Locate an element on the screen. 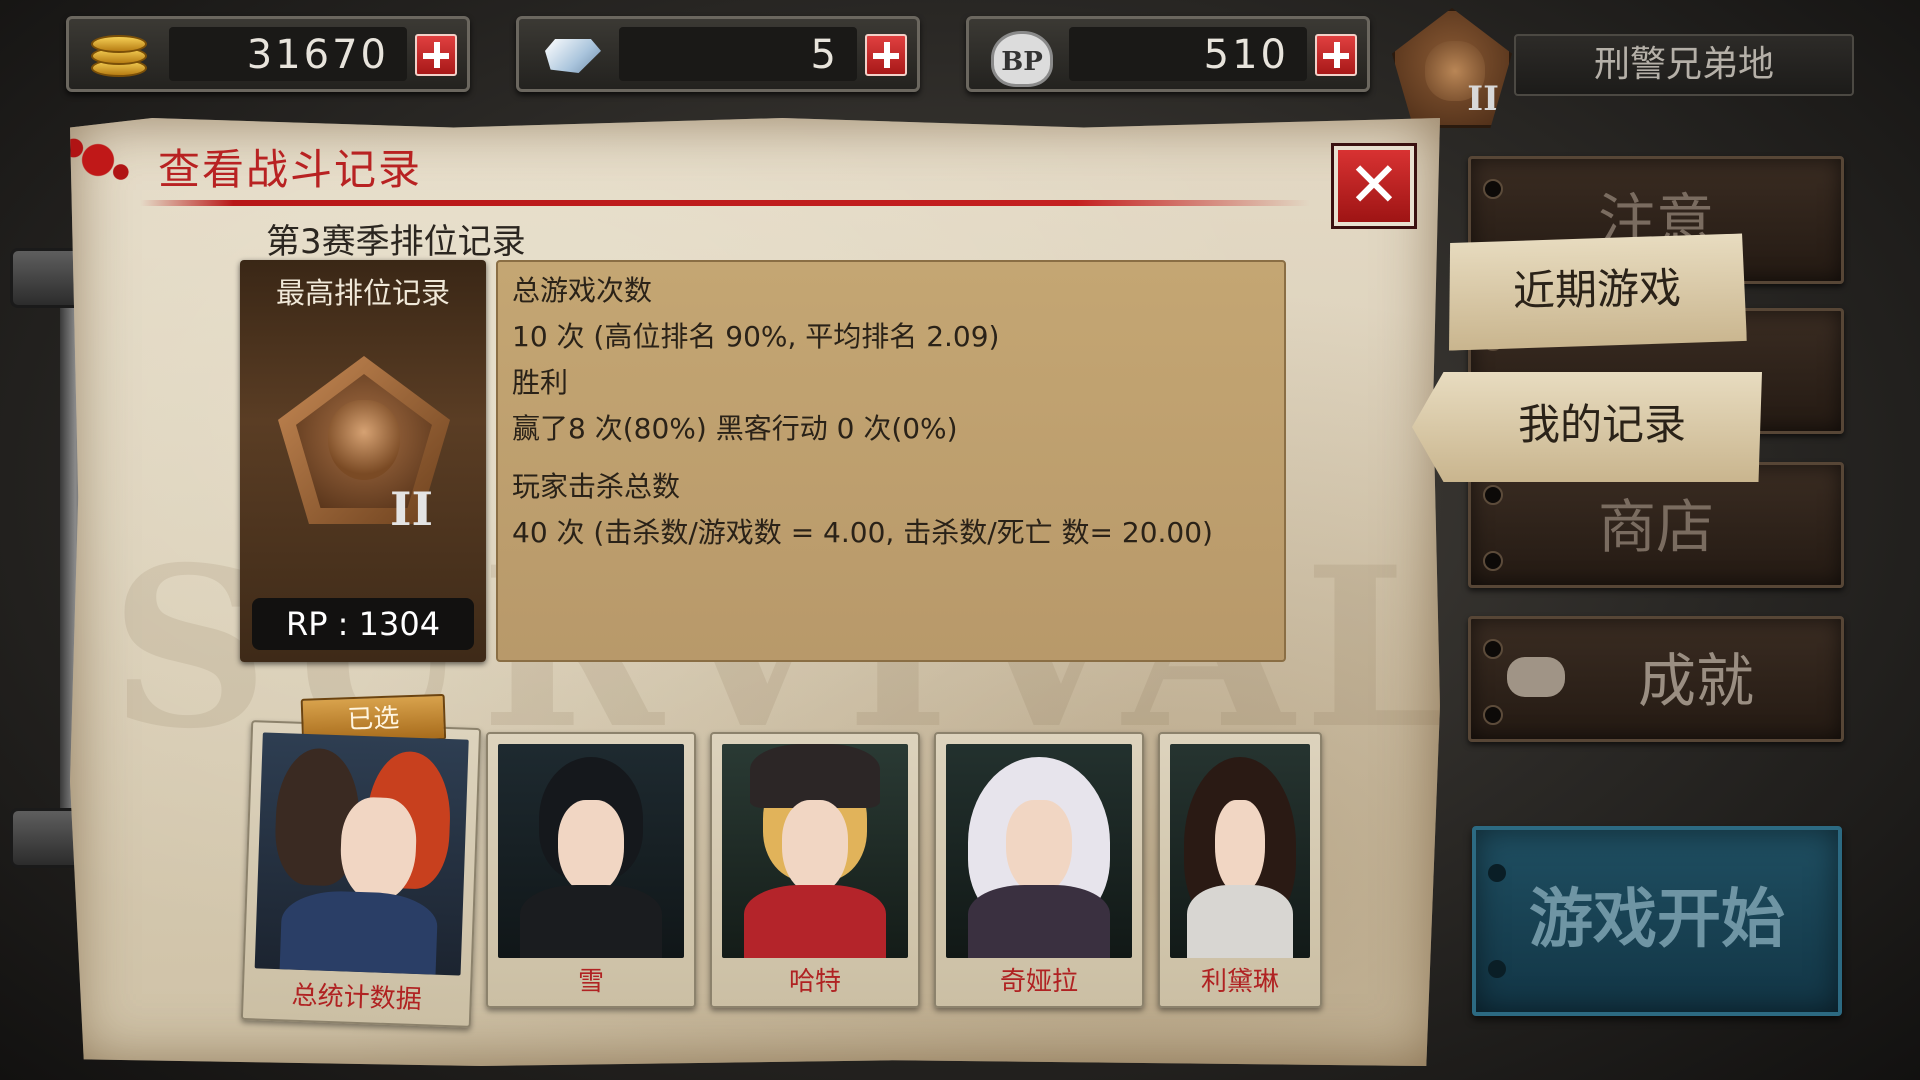 Image resolution: width=1920 pixels, height=1080 pixels. overall-portrait is located at coordinates (361, 854).